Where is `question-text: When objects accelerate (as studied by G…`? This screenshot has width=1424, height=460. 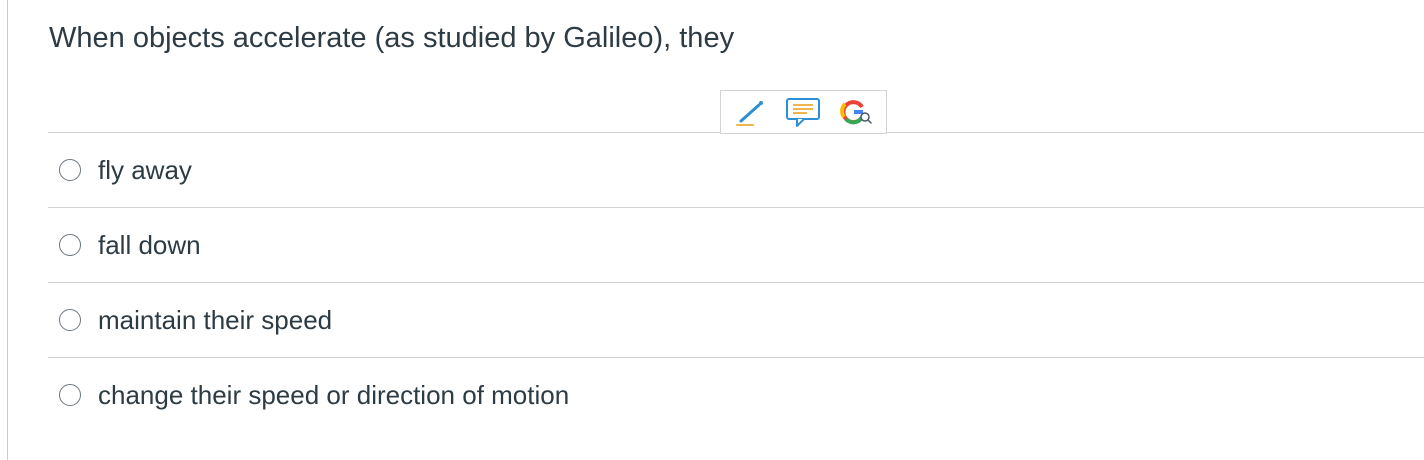
question-text: When objects accelerate (as studied by G… is located at coordinates (392, 38).